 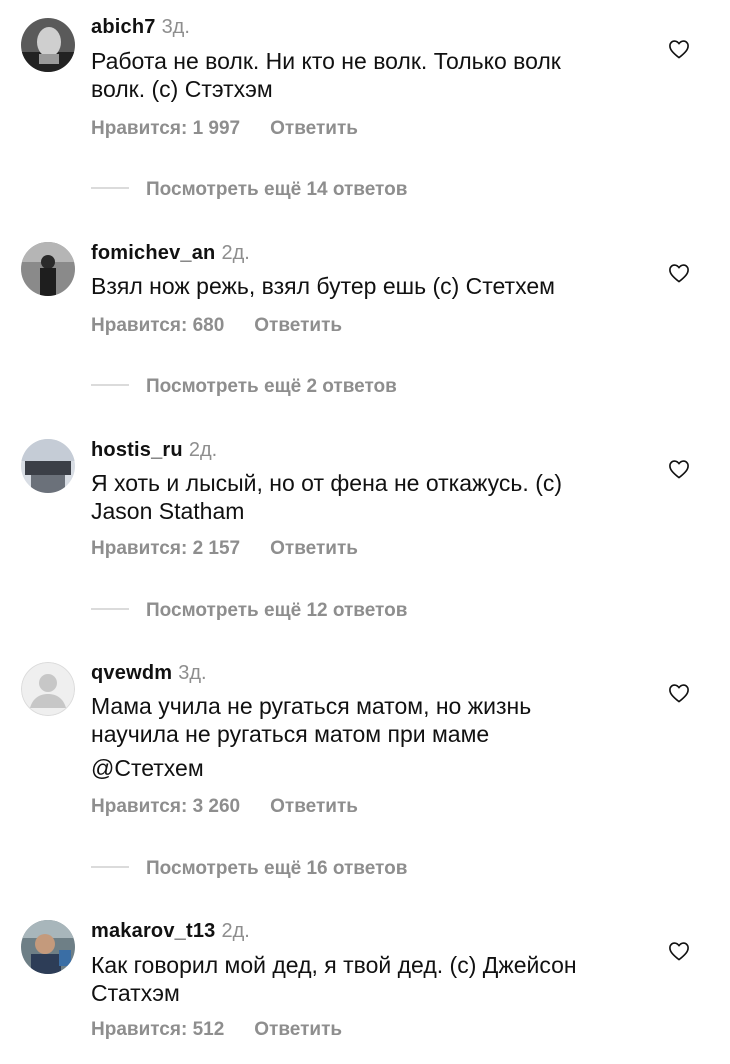 I want to click on comment-header: qvewdm 3д., so click(x=149, y=673).